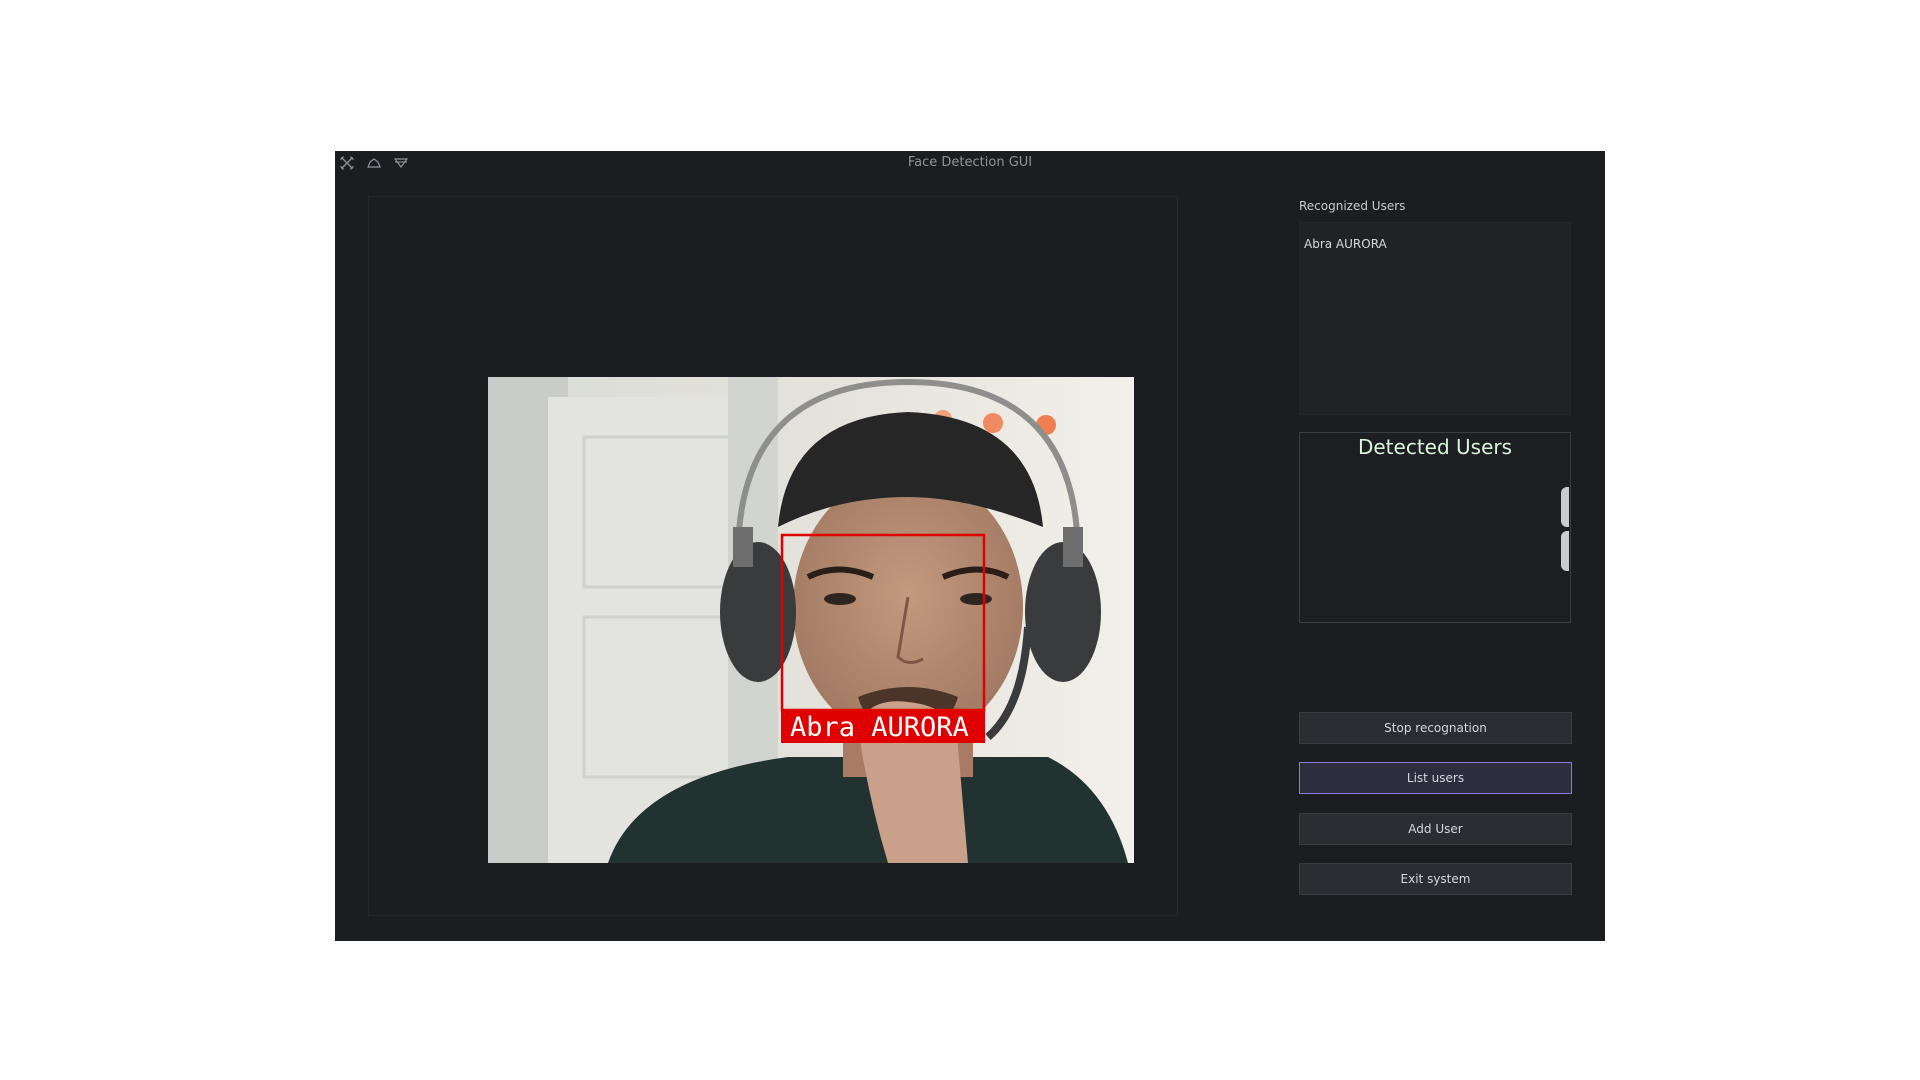 The image size is (1920, 1080). I want to click on detected-users-title: Detected Users, so click(1435, 447).